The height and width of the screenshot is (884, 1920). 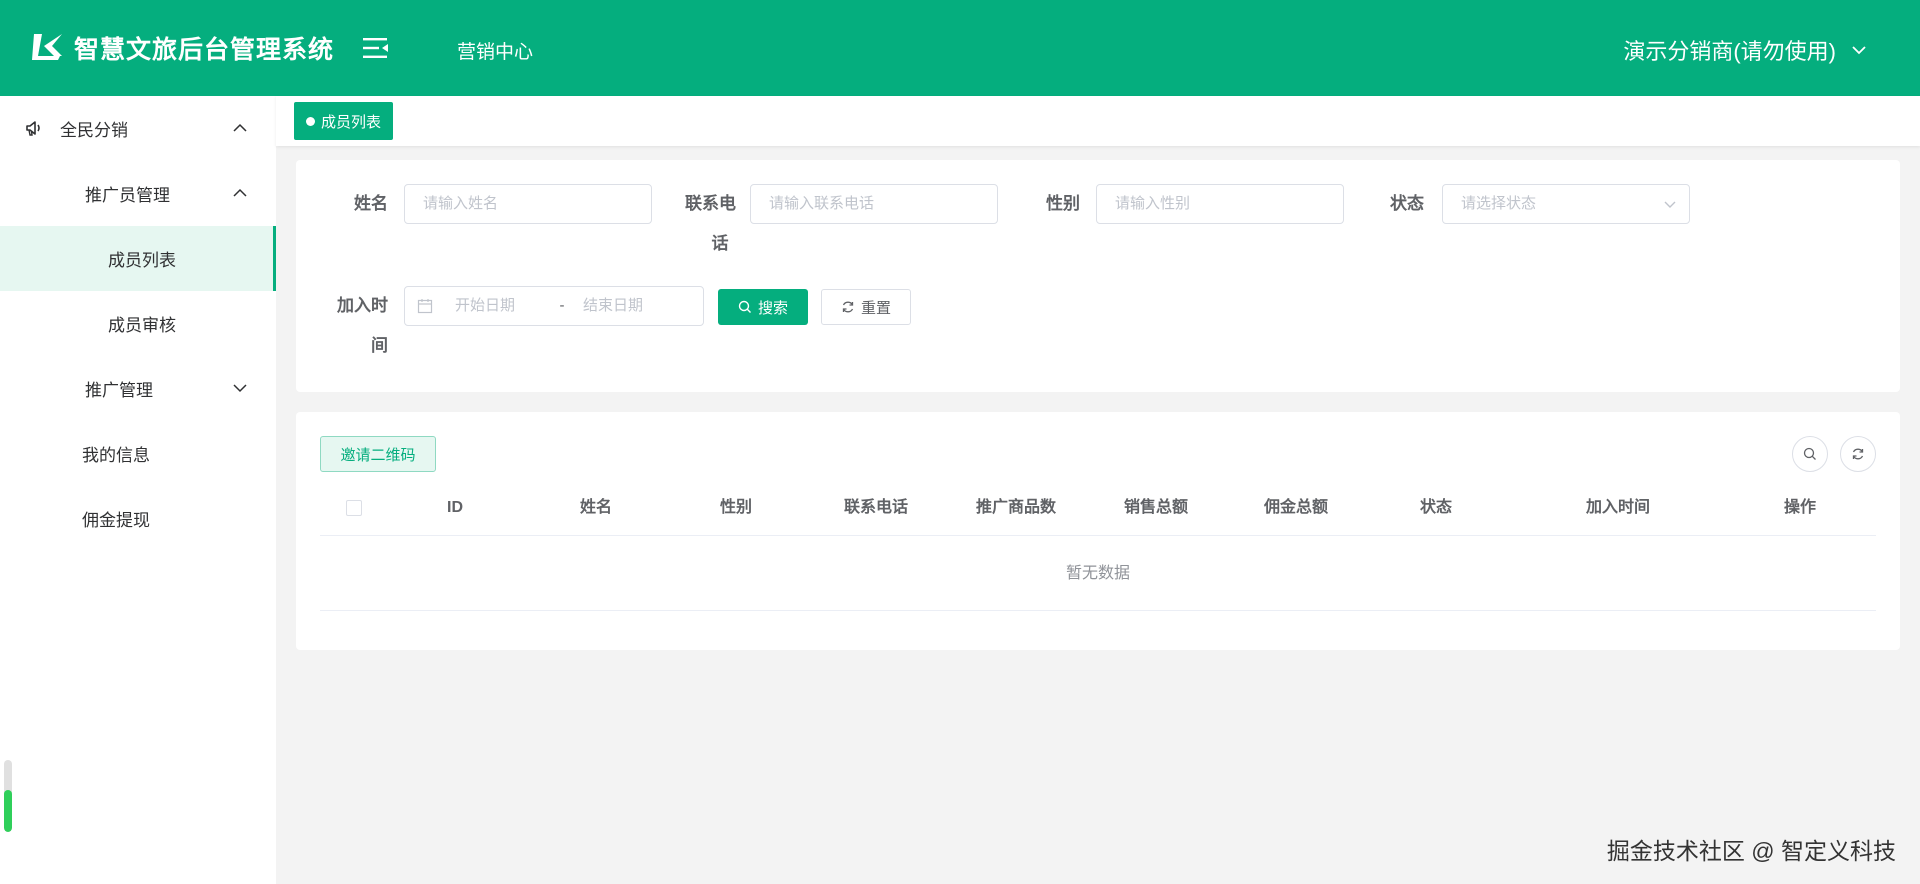 I want to click on app-title: 智慧文旅后台管理系统, so click(x=204, y=50).